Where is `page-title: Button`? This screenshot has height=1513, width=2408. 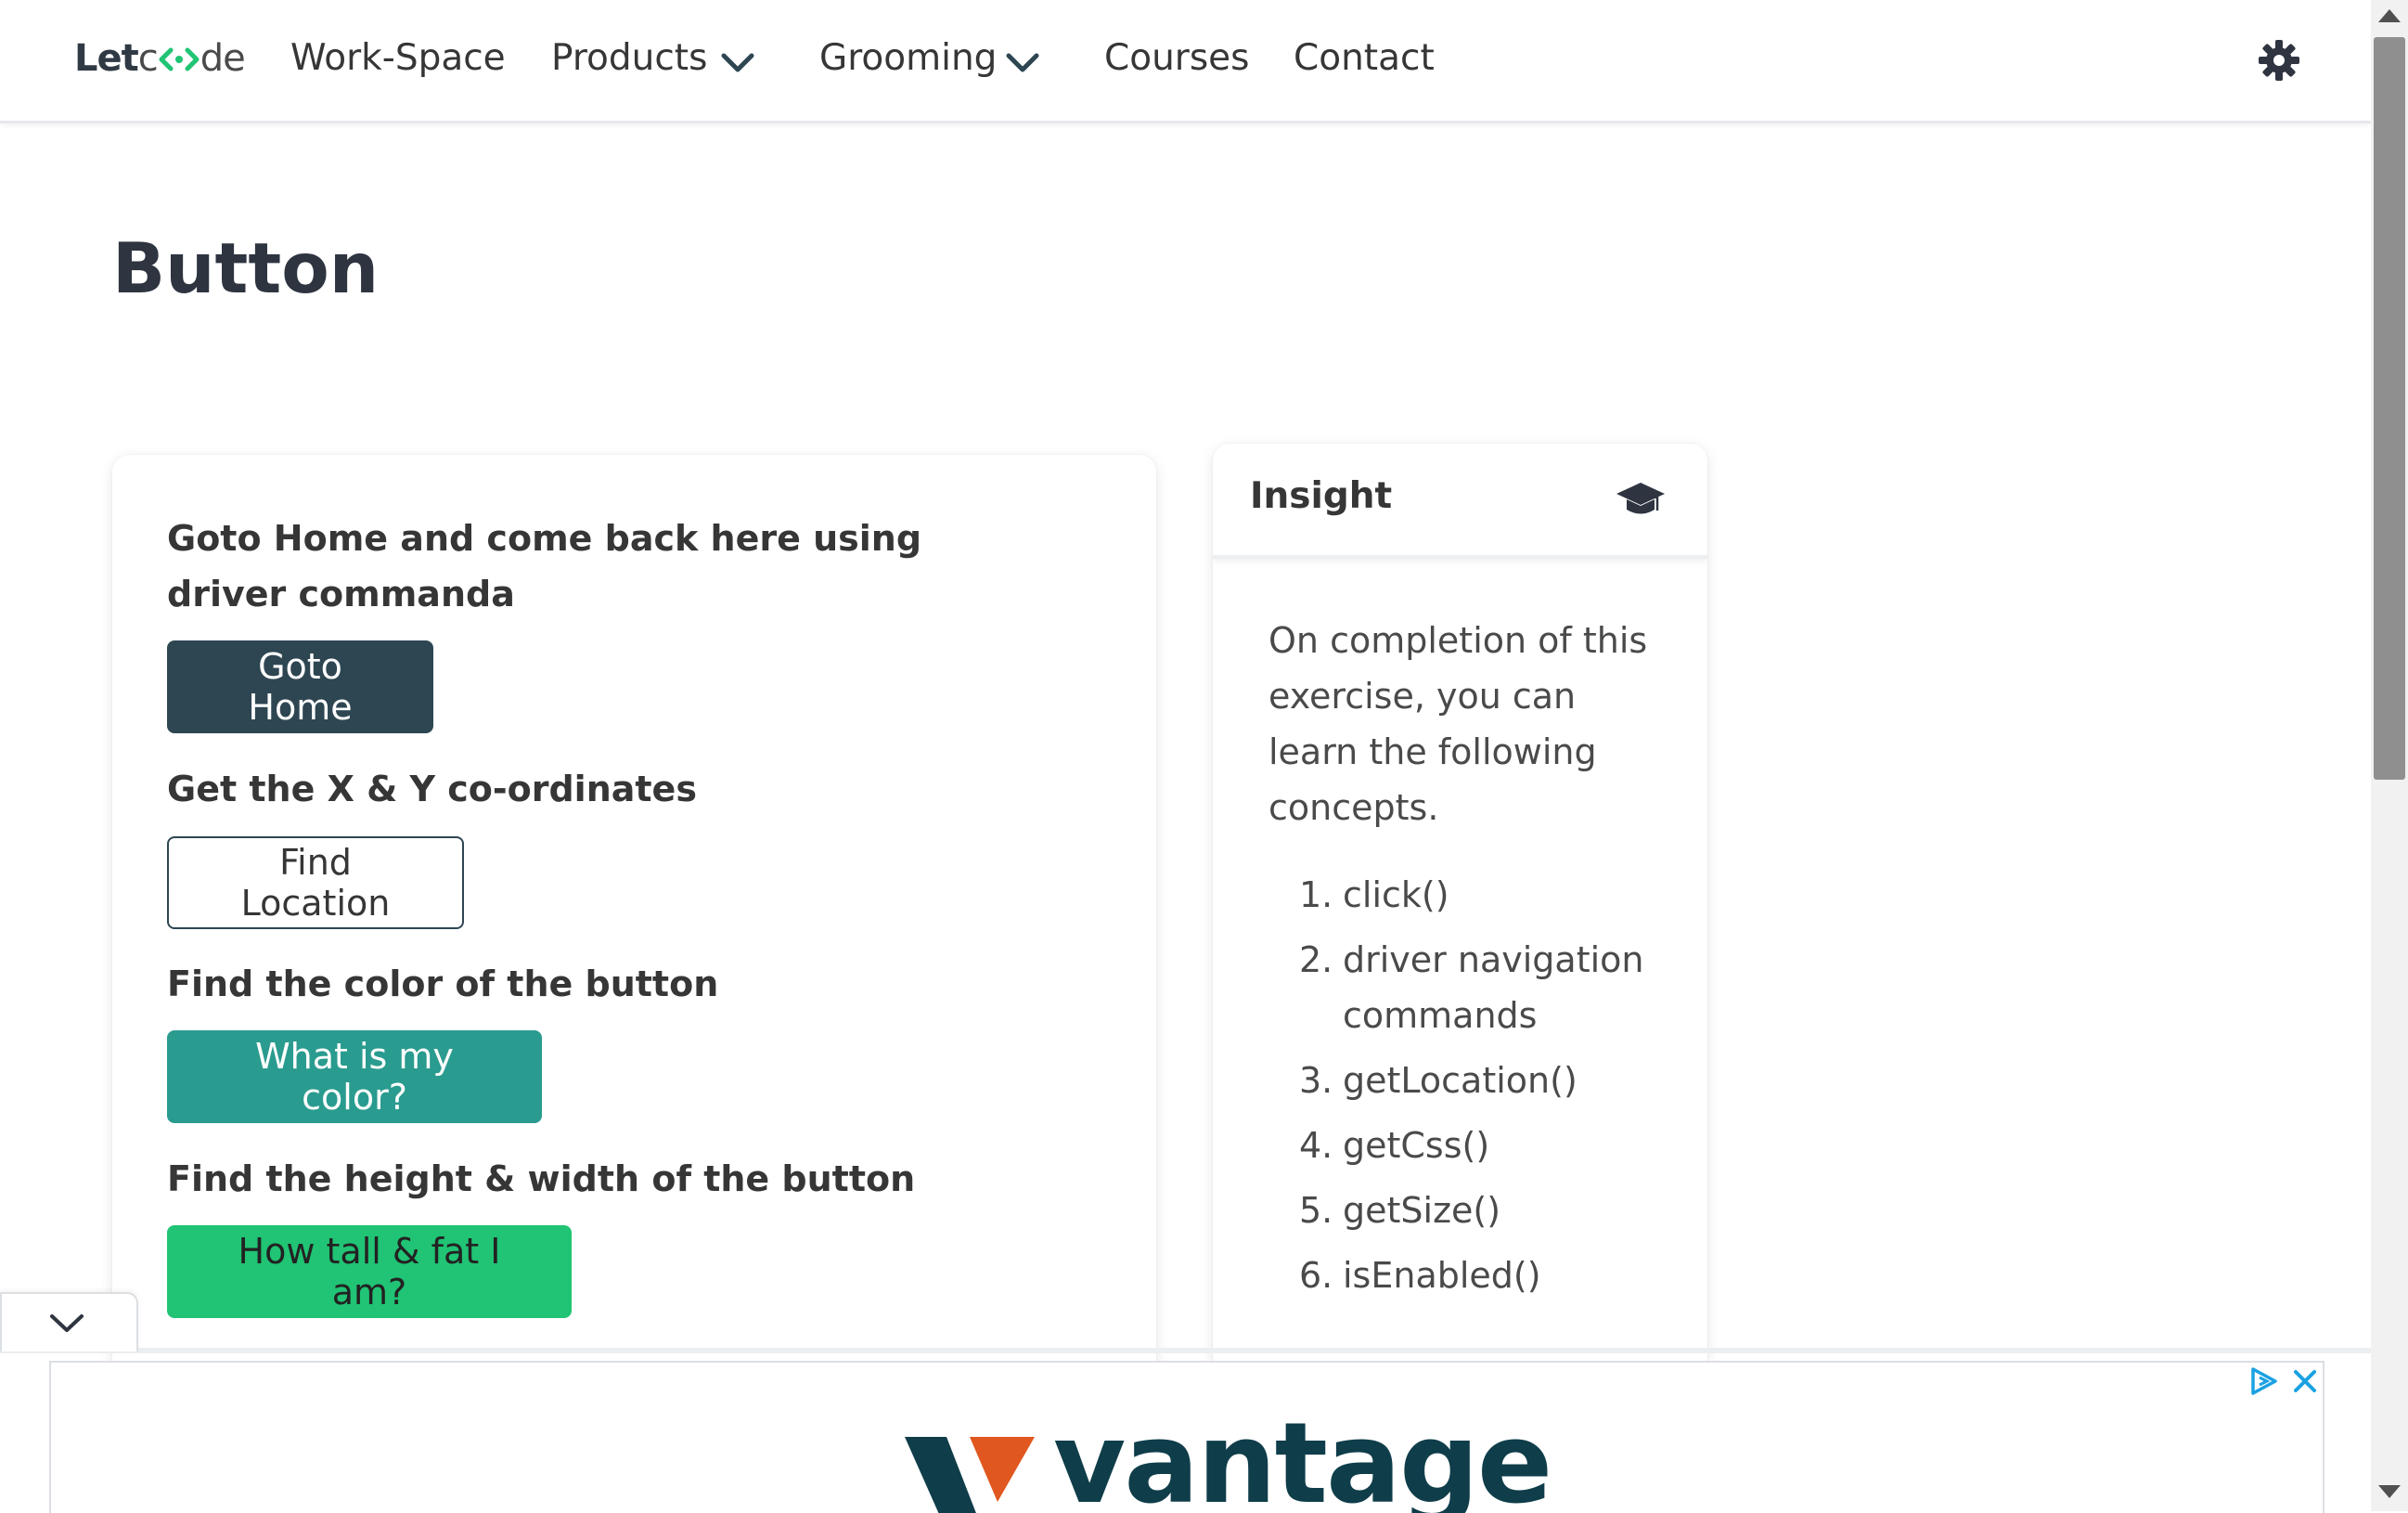 page-title: Button is located at coordinates (246, 268).